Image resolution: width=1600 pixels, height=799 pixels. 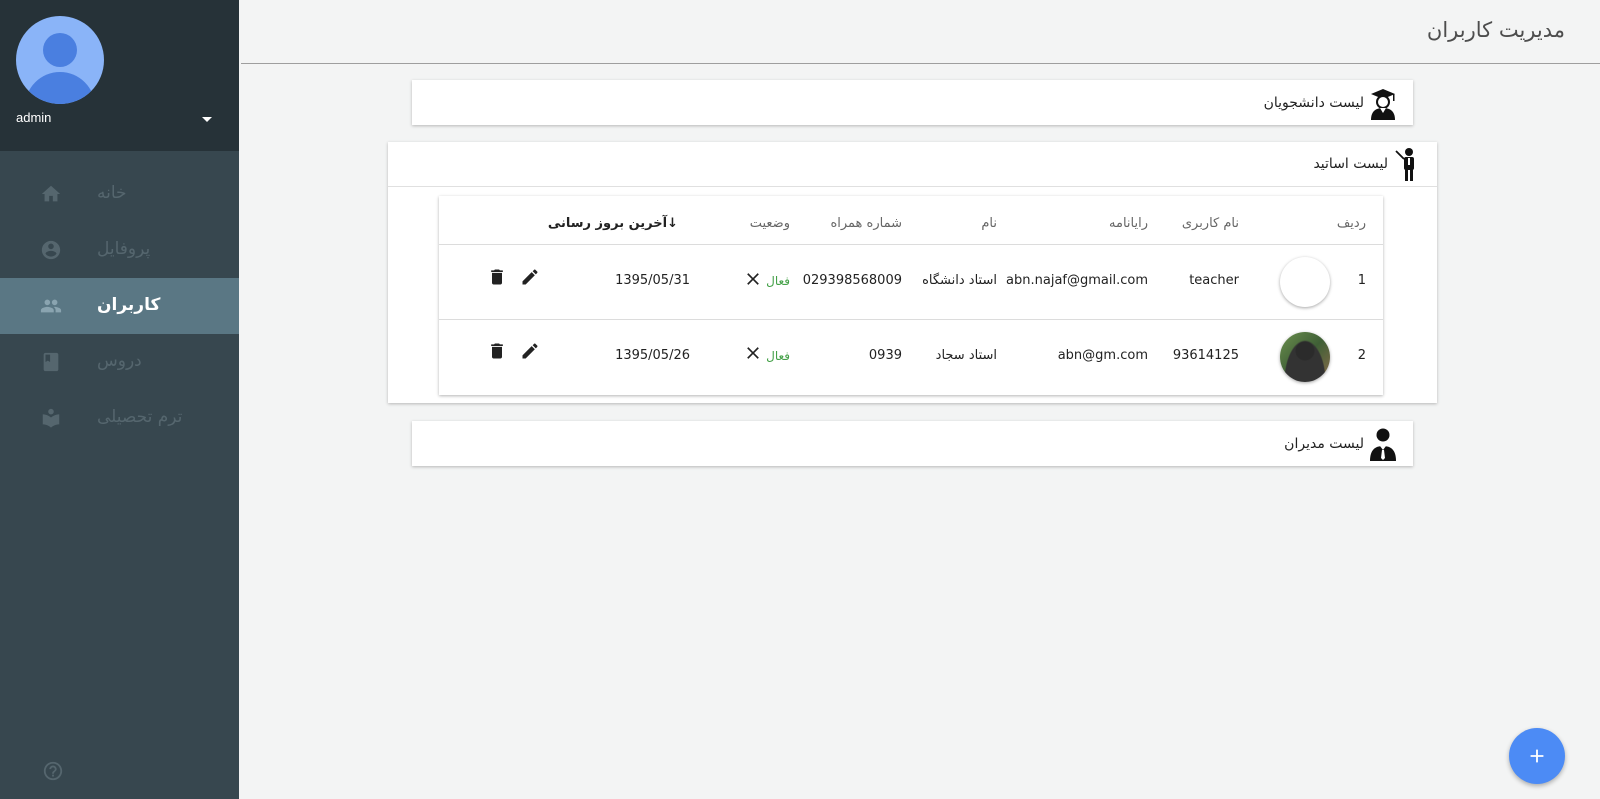 I want to click on sidebar-item-courses: دروس, so click(x=119, y=362).